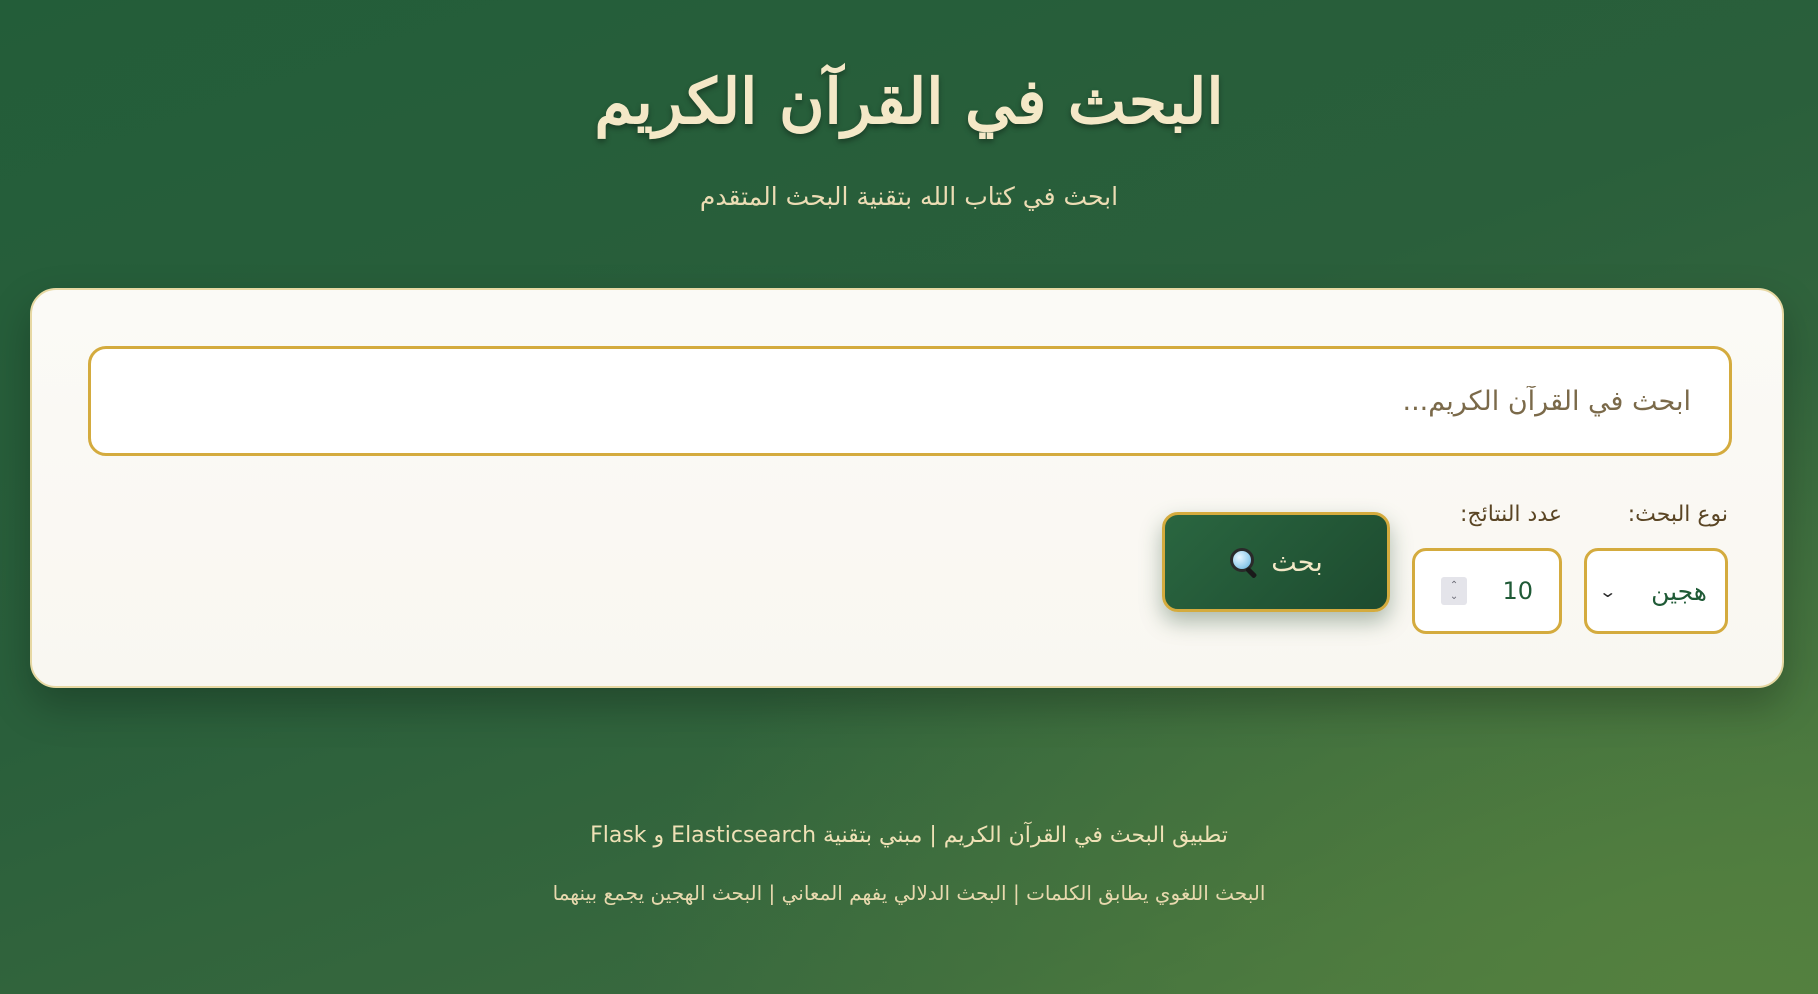 This screenshot has height=994, width=1818. What do you see at coordinates (1511, 514) in the screenshot?
I see `results-count-label: عدد النتائج:` at bounding box center [1511, 514].